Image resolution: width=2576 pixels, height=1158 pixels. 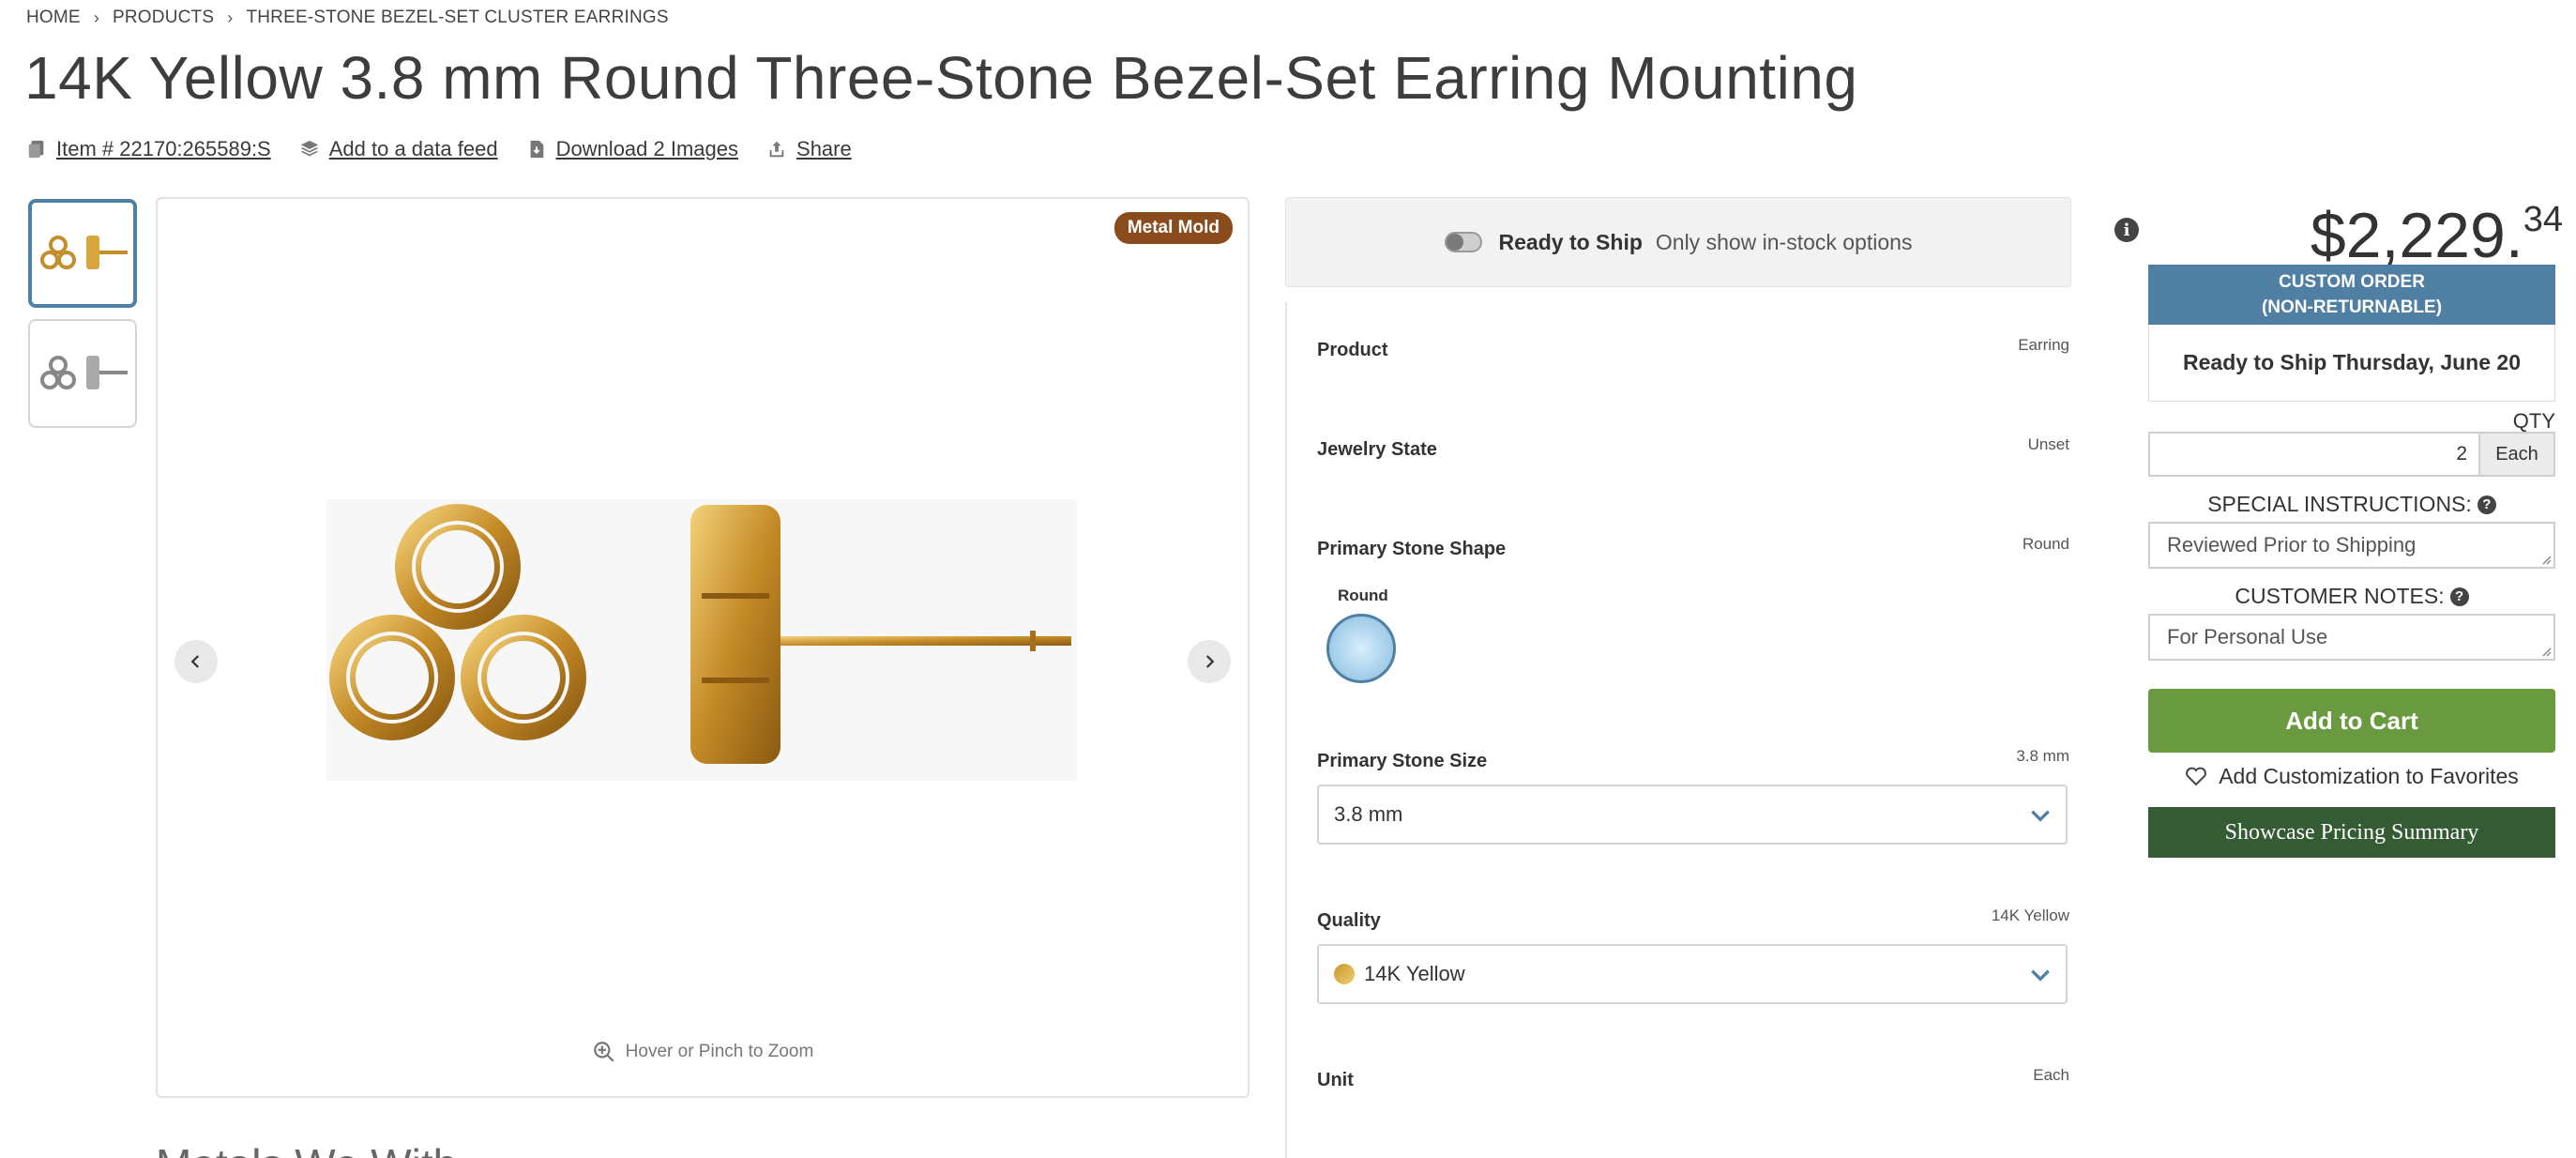 I want to click on price-dollars: $2,229., so click(x=2416, y=235).